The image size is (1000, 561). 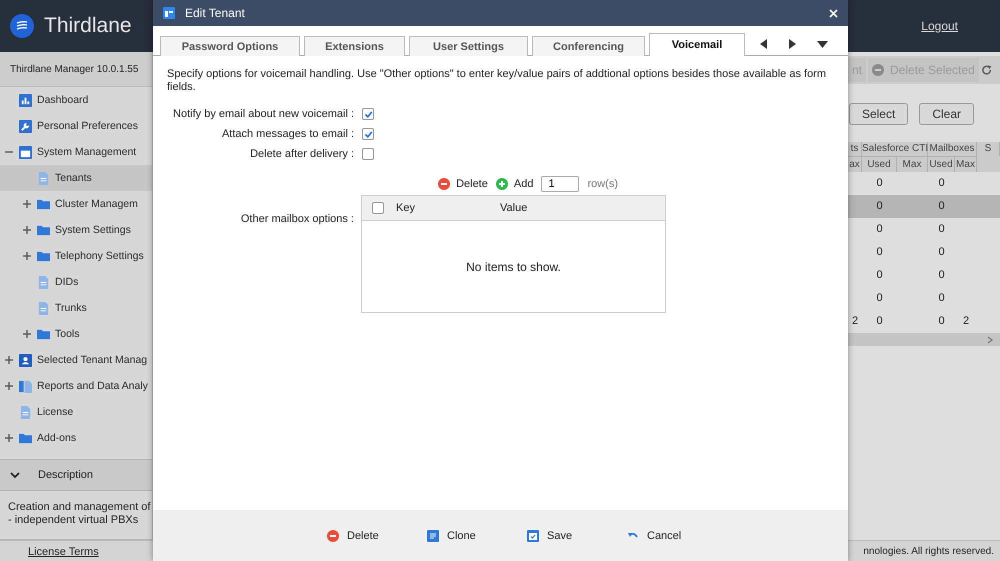 What do you see at coordinates (560, 184) in the screenshot?
I see `rows-input: 1` at bounding box center [560, 184].